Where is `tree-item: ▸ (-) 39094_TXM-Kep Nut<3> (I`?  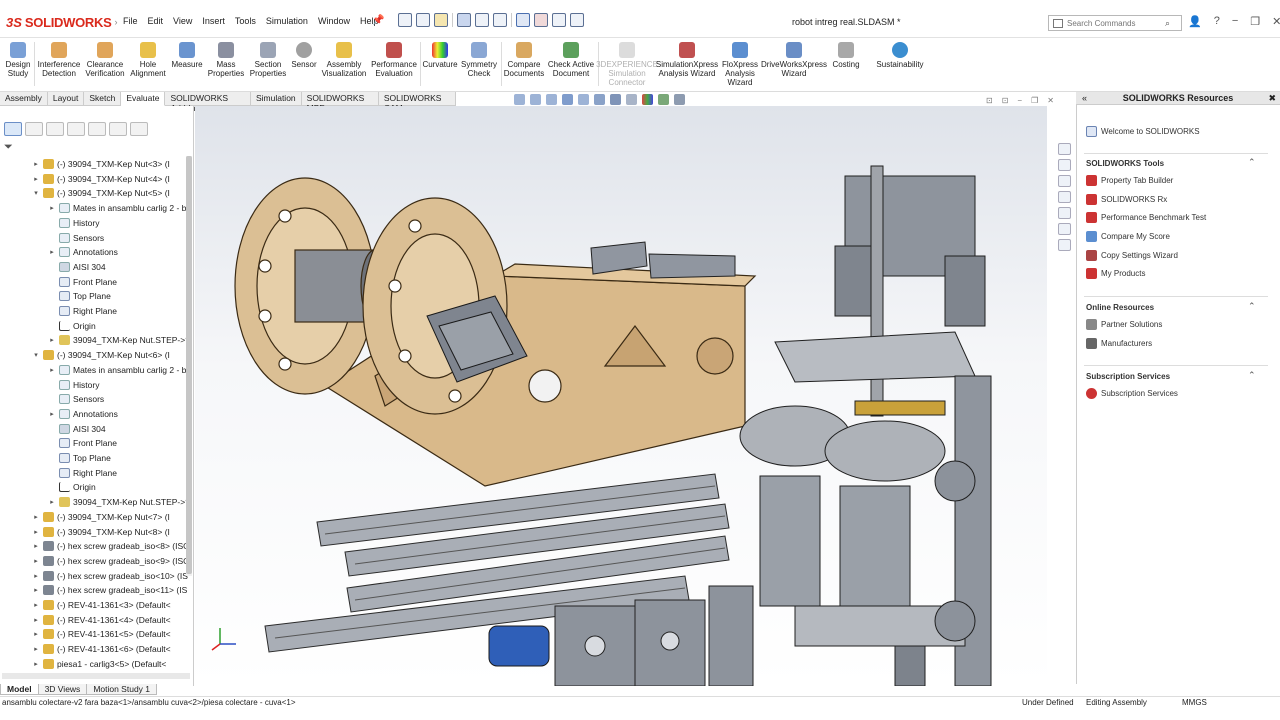
tree-item: ▸ (-) 39094_TXM-Kep Nut<3> (I is located at coordinates (101, 164).